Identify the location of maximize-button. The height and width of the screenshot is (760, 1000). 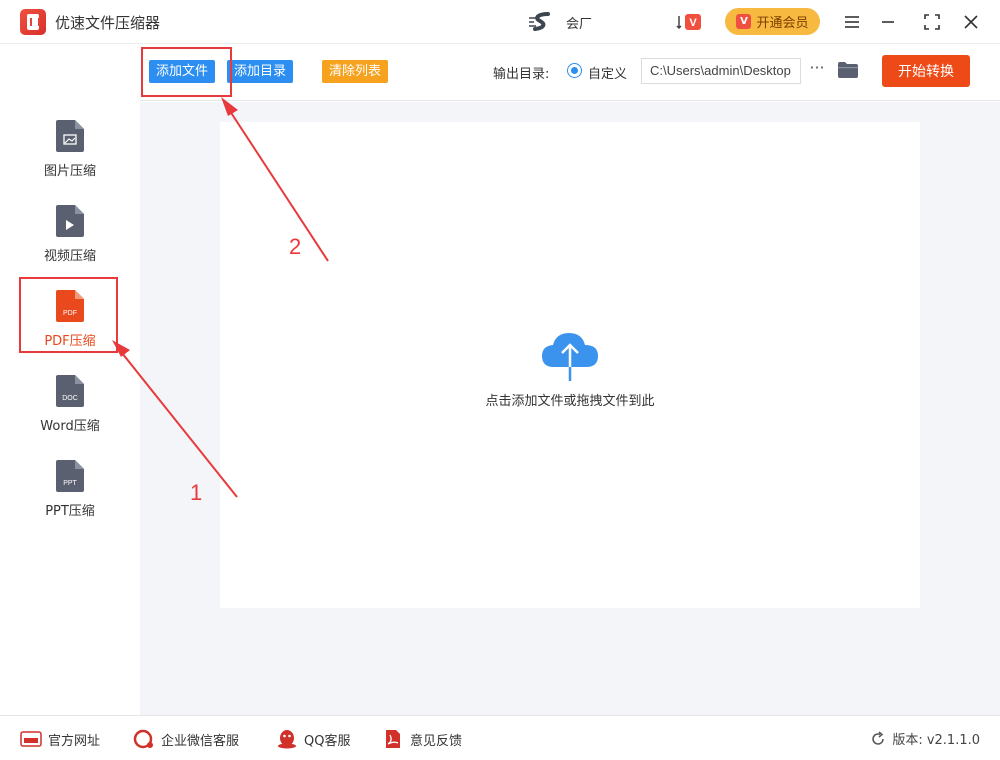
(932, 22).